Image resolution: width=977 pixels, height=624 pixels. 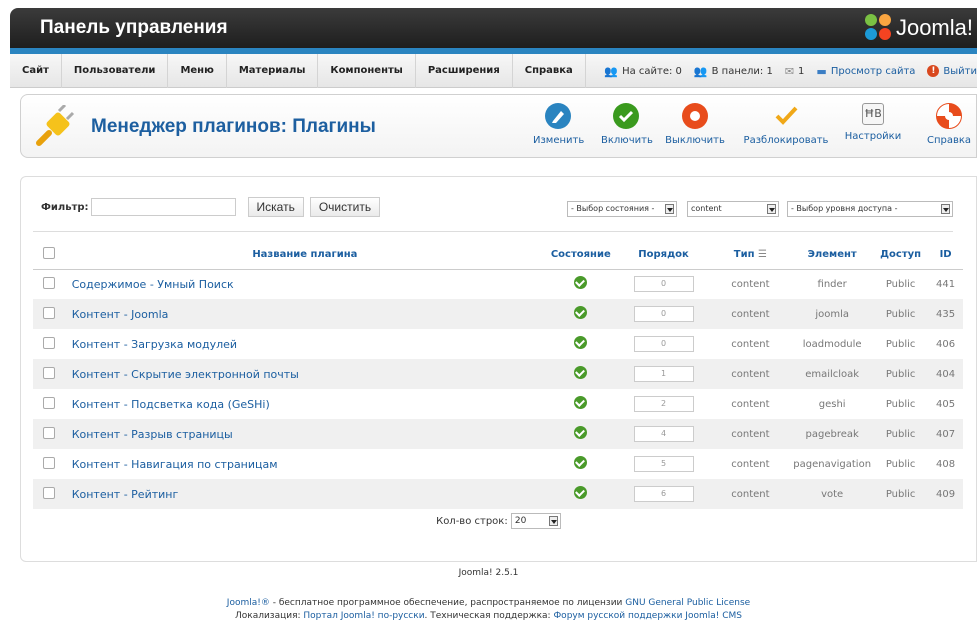 What do you see at coordinates (367, 71) in the screenshot?
I see `menu-item-components: Компоненты` at bounding box center [367, 71].